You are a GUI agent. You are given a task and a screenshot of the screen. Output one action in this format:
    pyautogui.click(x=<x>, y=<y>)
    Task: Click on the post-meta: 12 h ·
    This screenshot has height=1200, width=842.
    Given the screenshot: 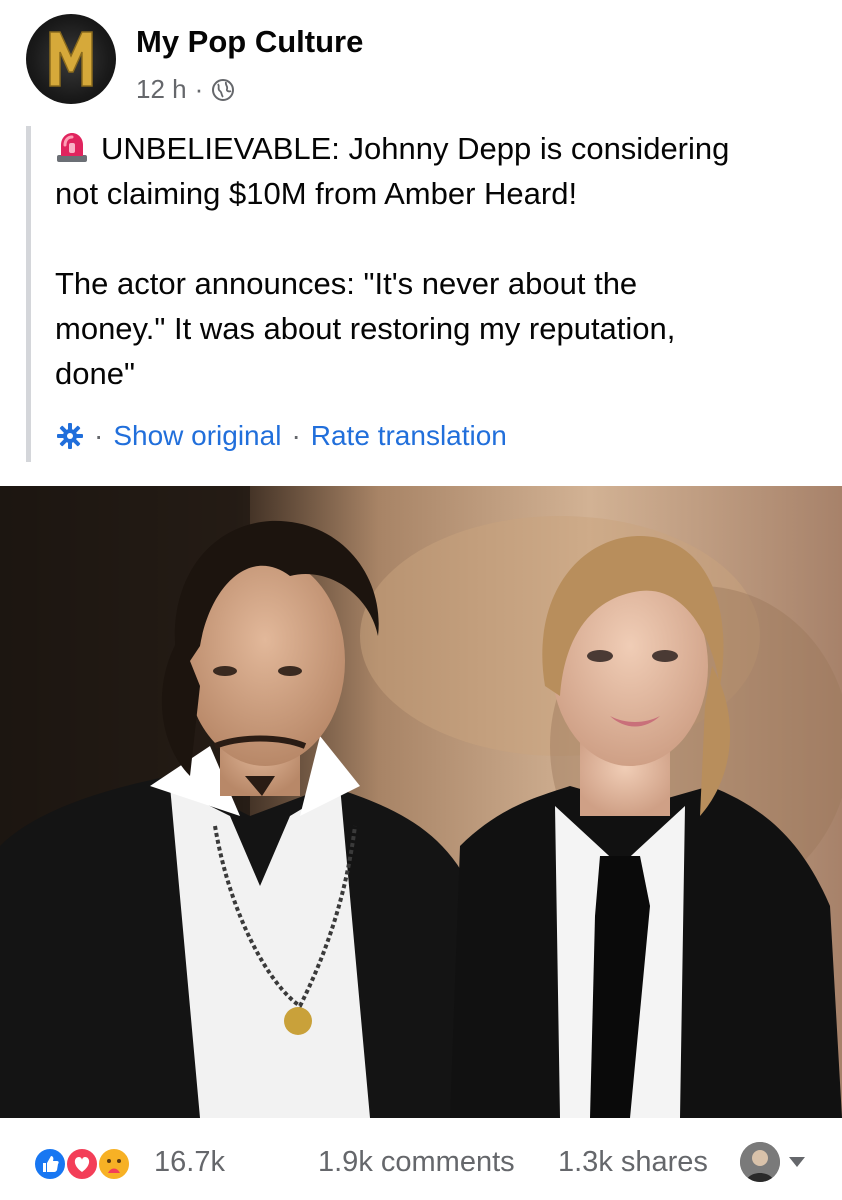 What is the action you would take?
    pyautogui.click(x=185, y=89)
    